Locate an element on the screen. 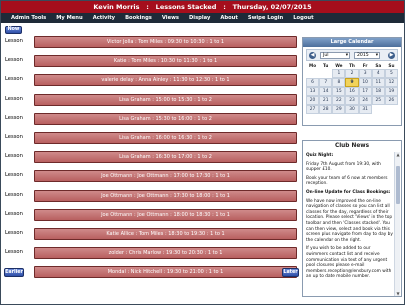 The width and height of the screenshot is (405, 305). calendar-day: 18 is located at coordinates (378, 91).